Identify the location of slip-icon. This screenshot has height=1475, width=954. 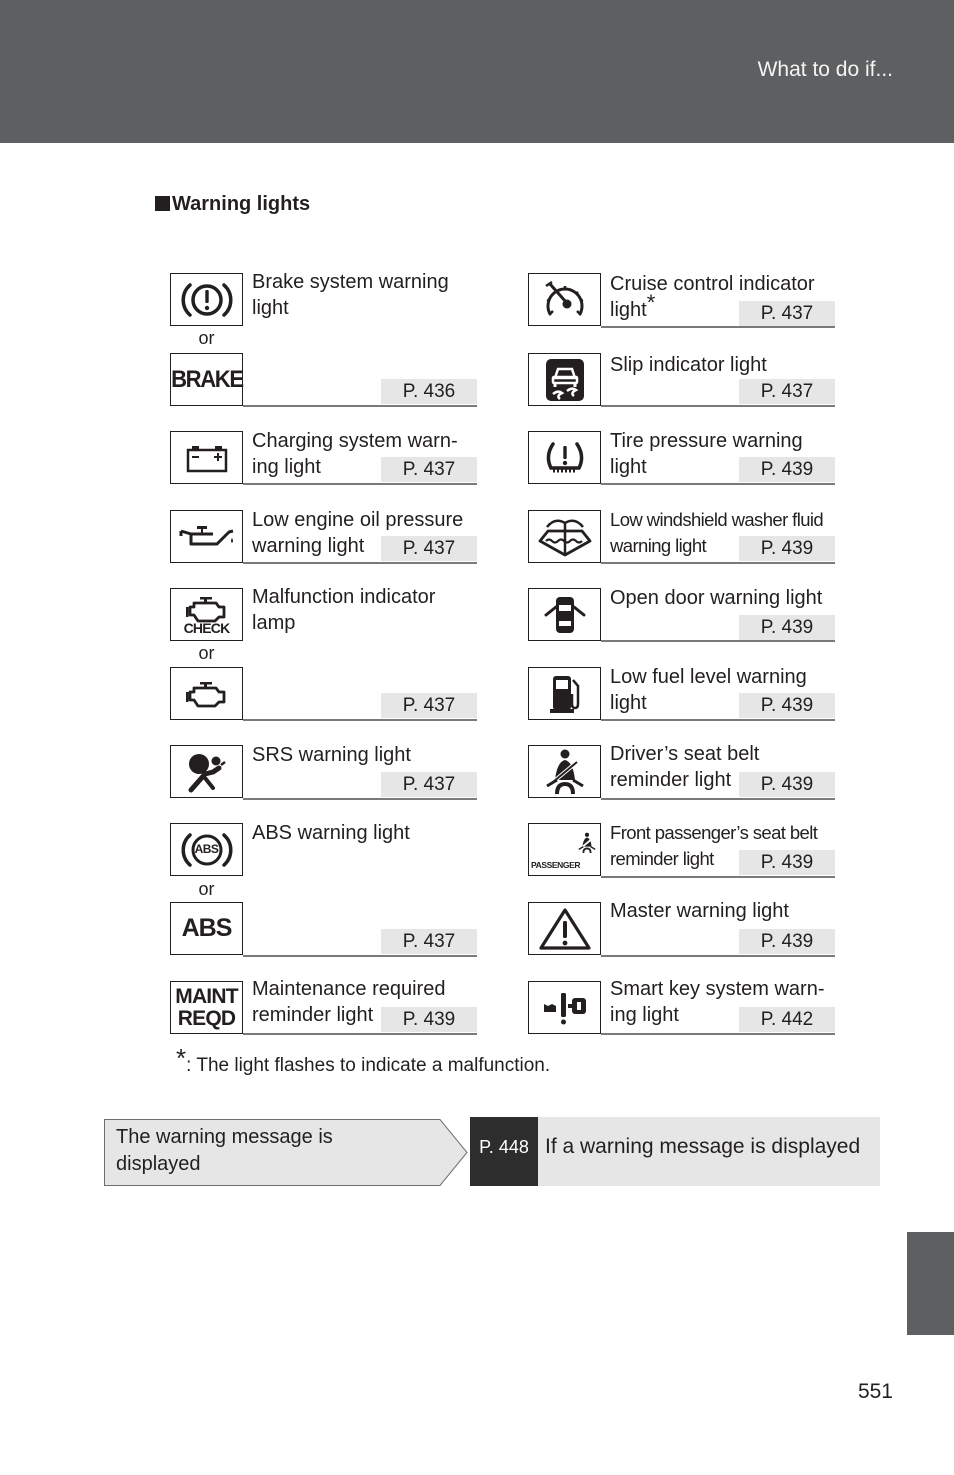
(564, 379).